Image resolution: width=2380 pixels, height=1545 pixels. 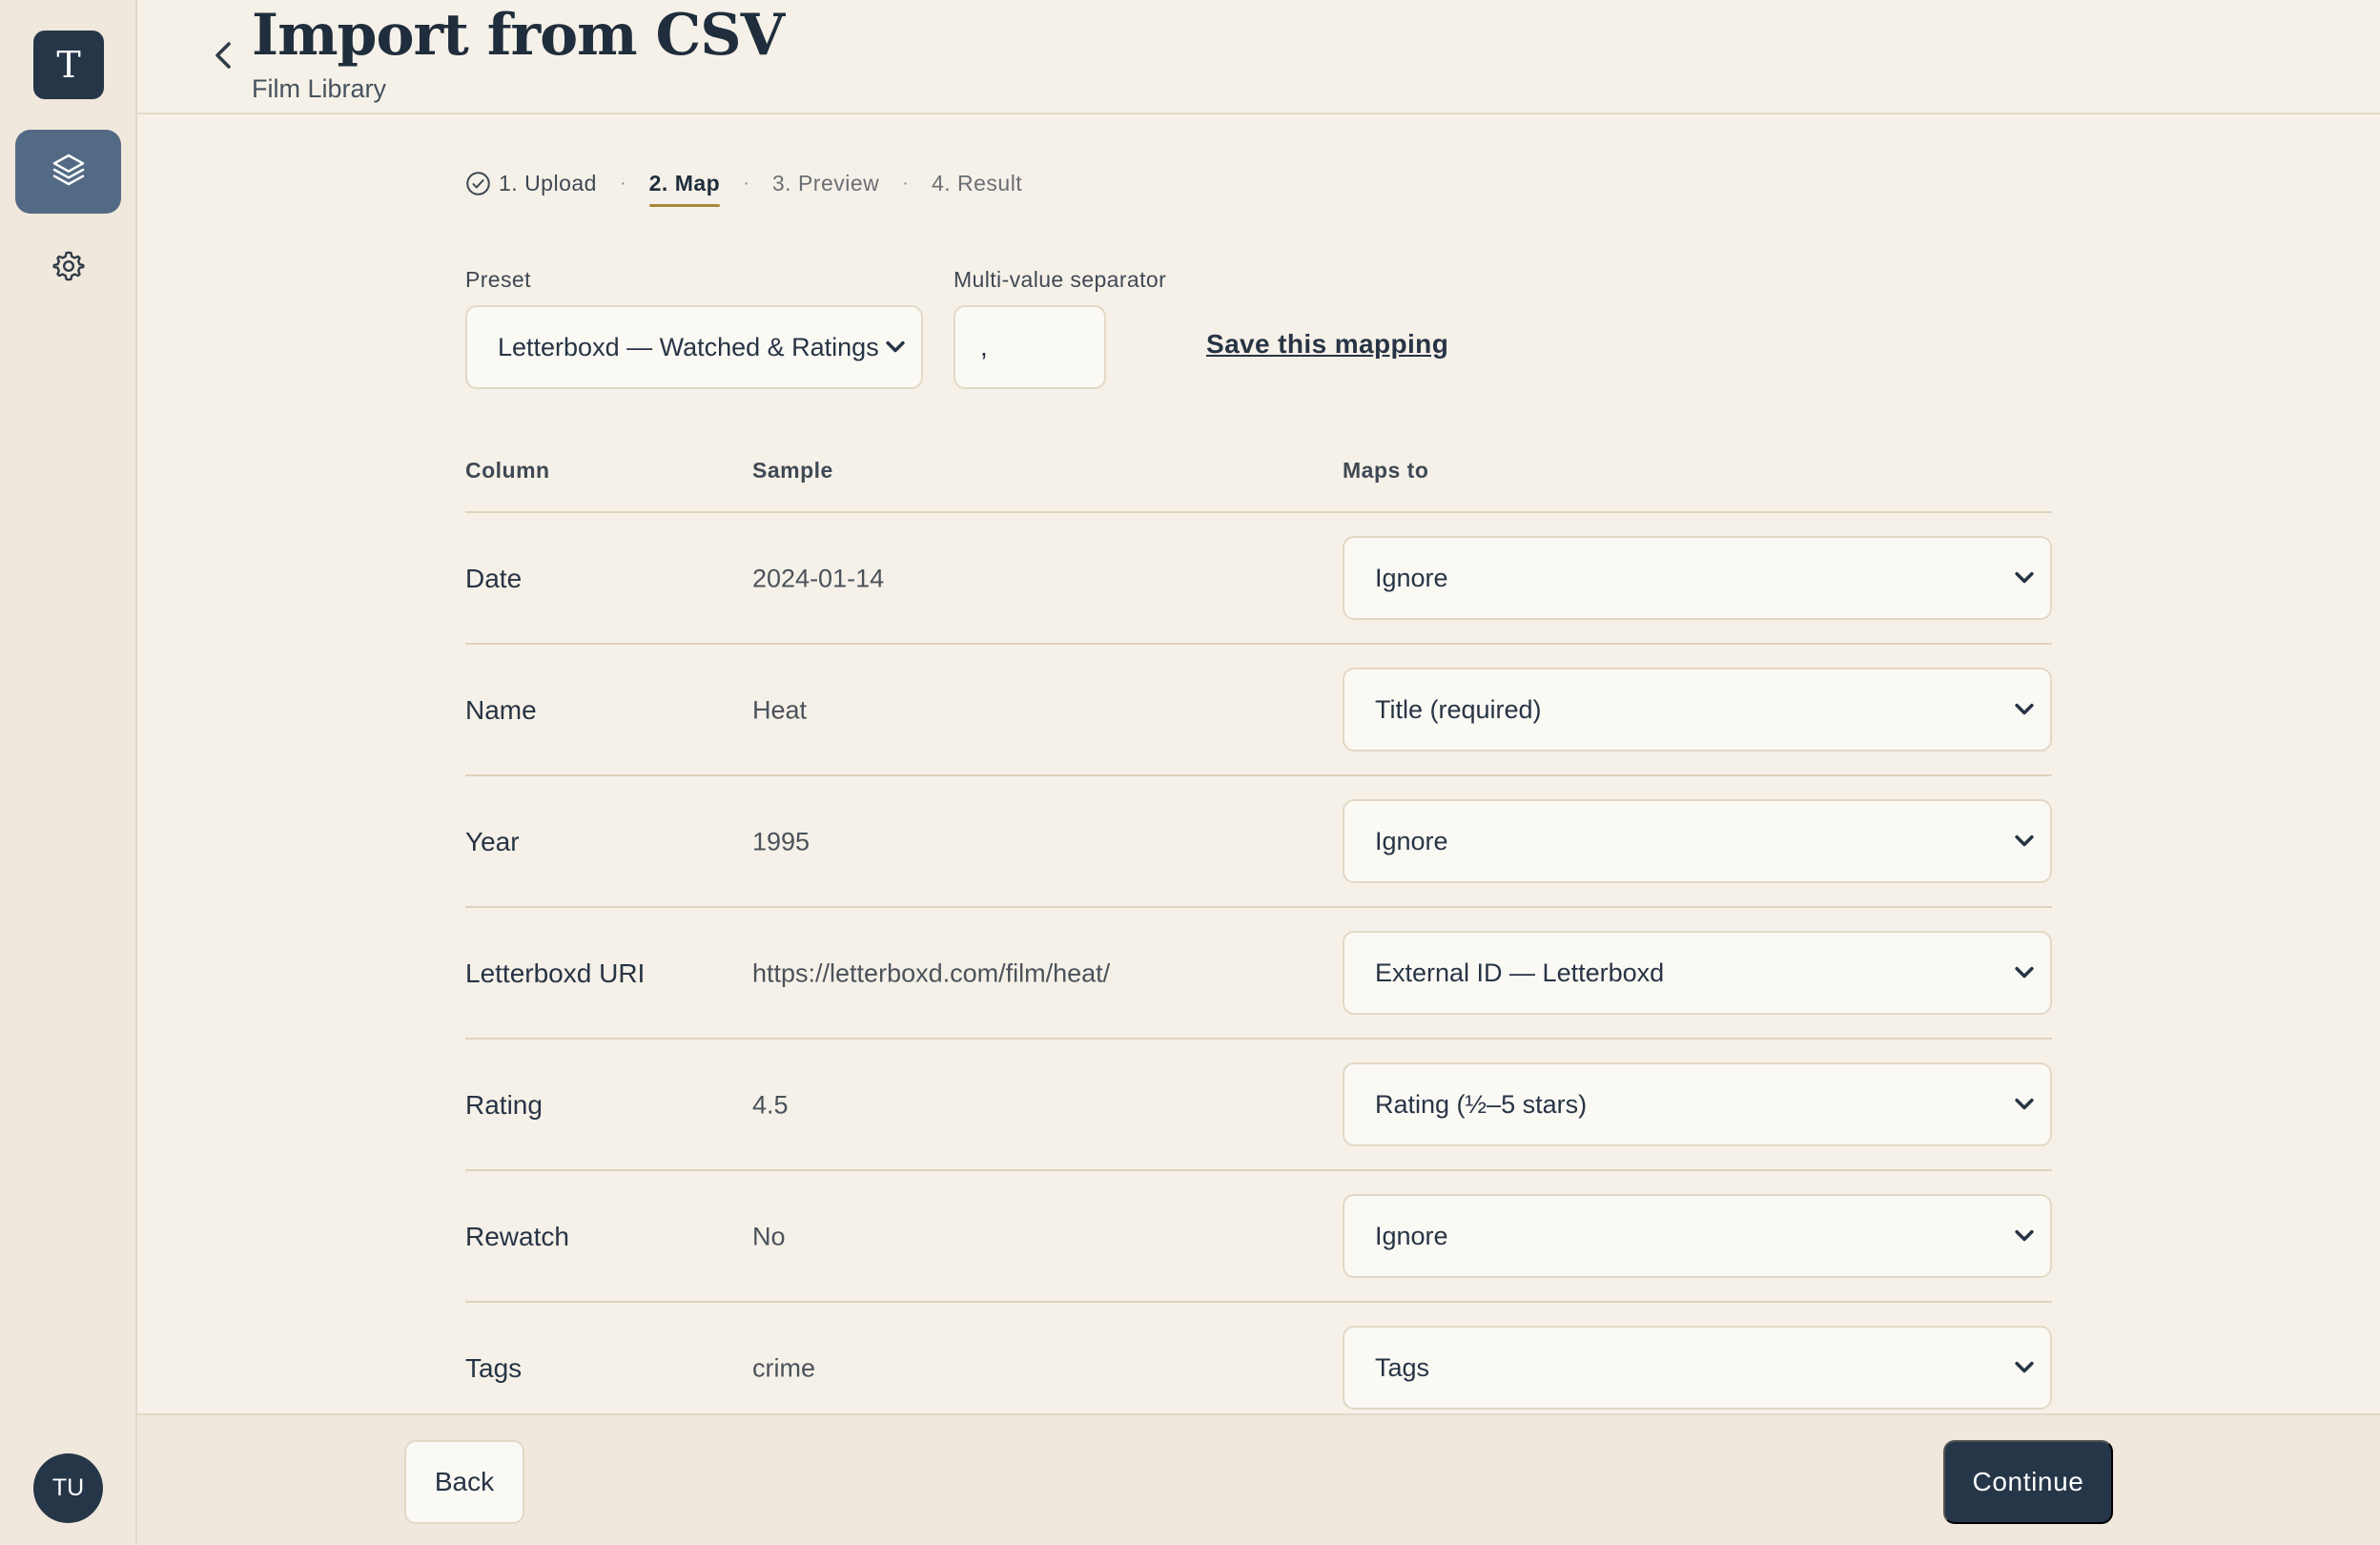 What do you see at coordinates (556, 973) in the screenshot?
I see `row-column-name: Letterboxd URI` at bounding box center [556, 973].